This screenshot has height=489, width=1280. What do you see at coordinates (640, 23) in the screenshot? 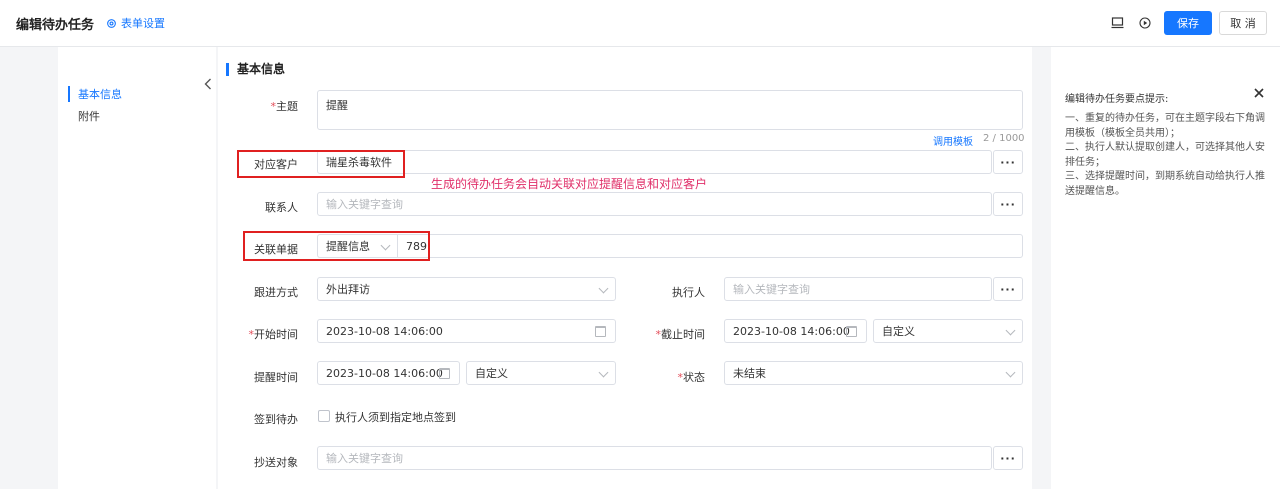
I see `top-header: 编辑待办任务 表单设置 保存 取 消` at bounding box center [640, 23].